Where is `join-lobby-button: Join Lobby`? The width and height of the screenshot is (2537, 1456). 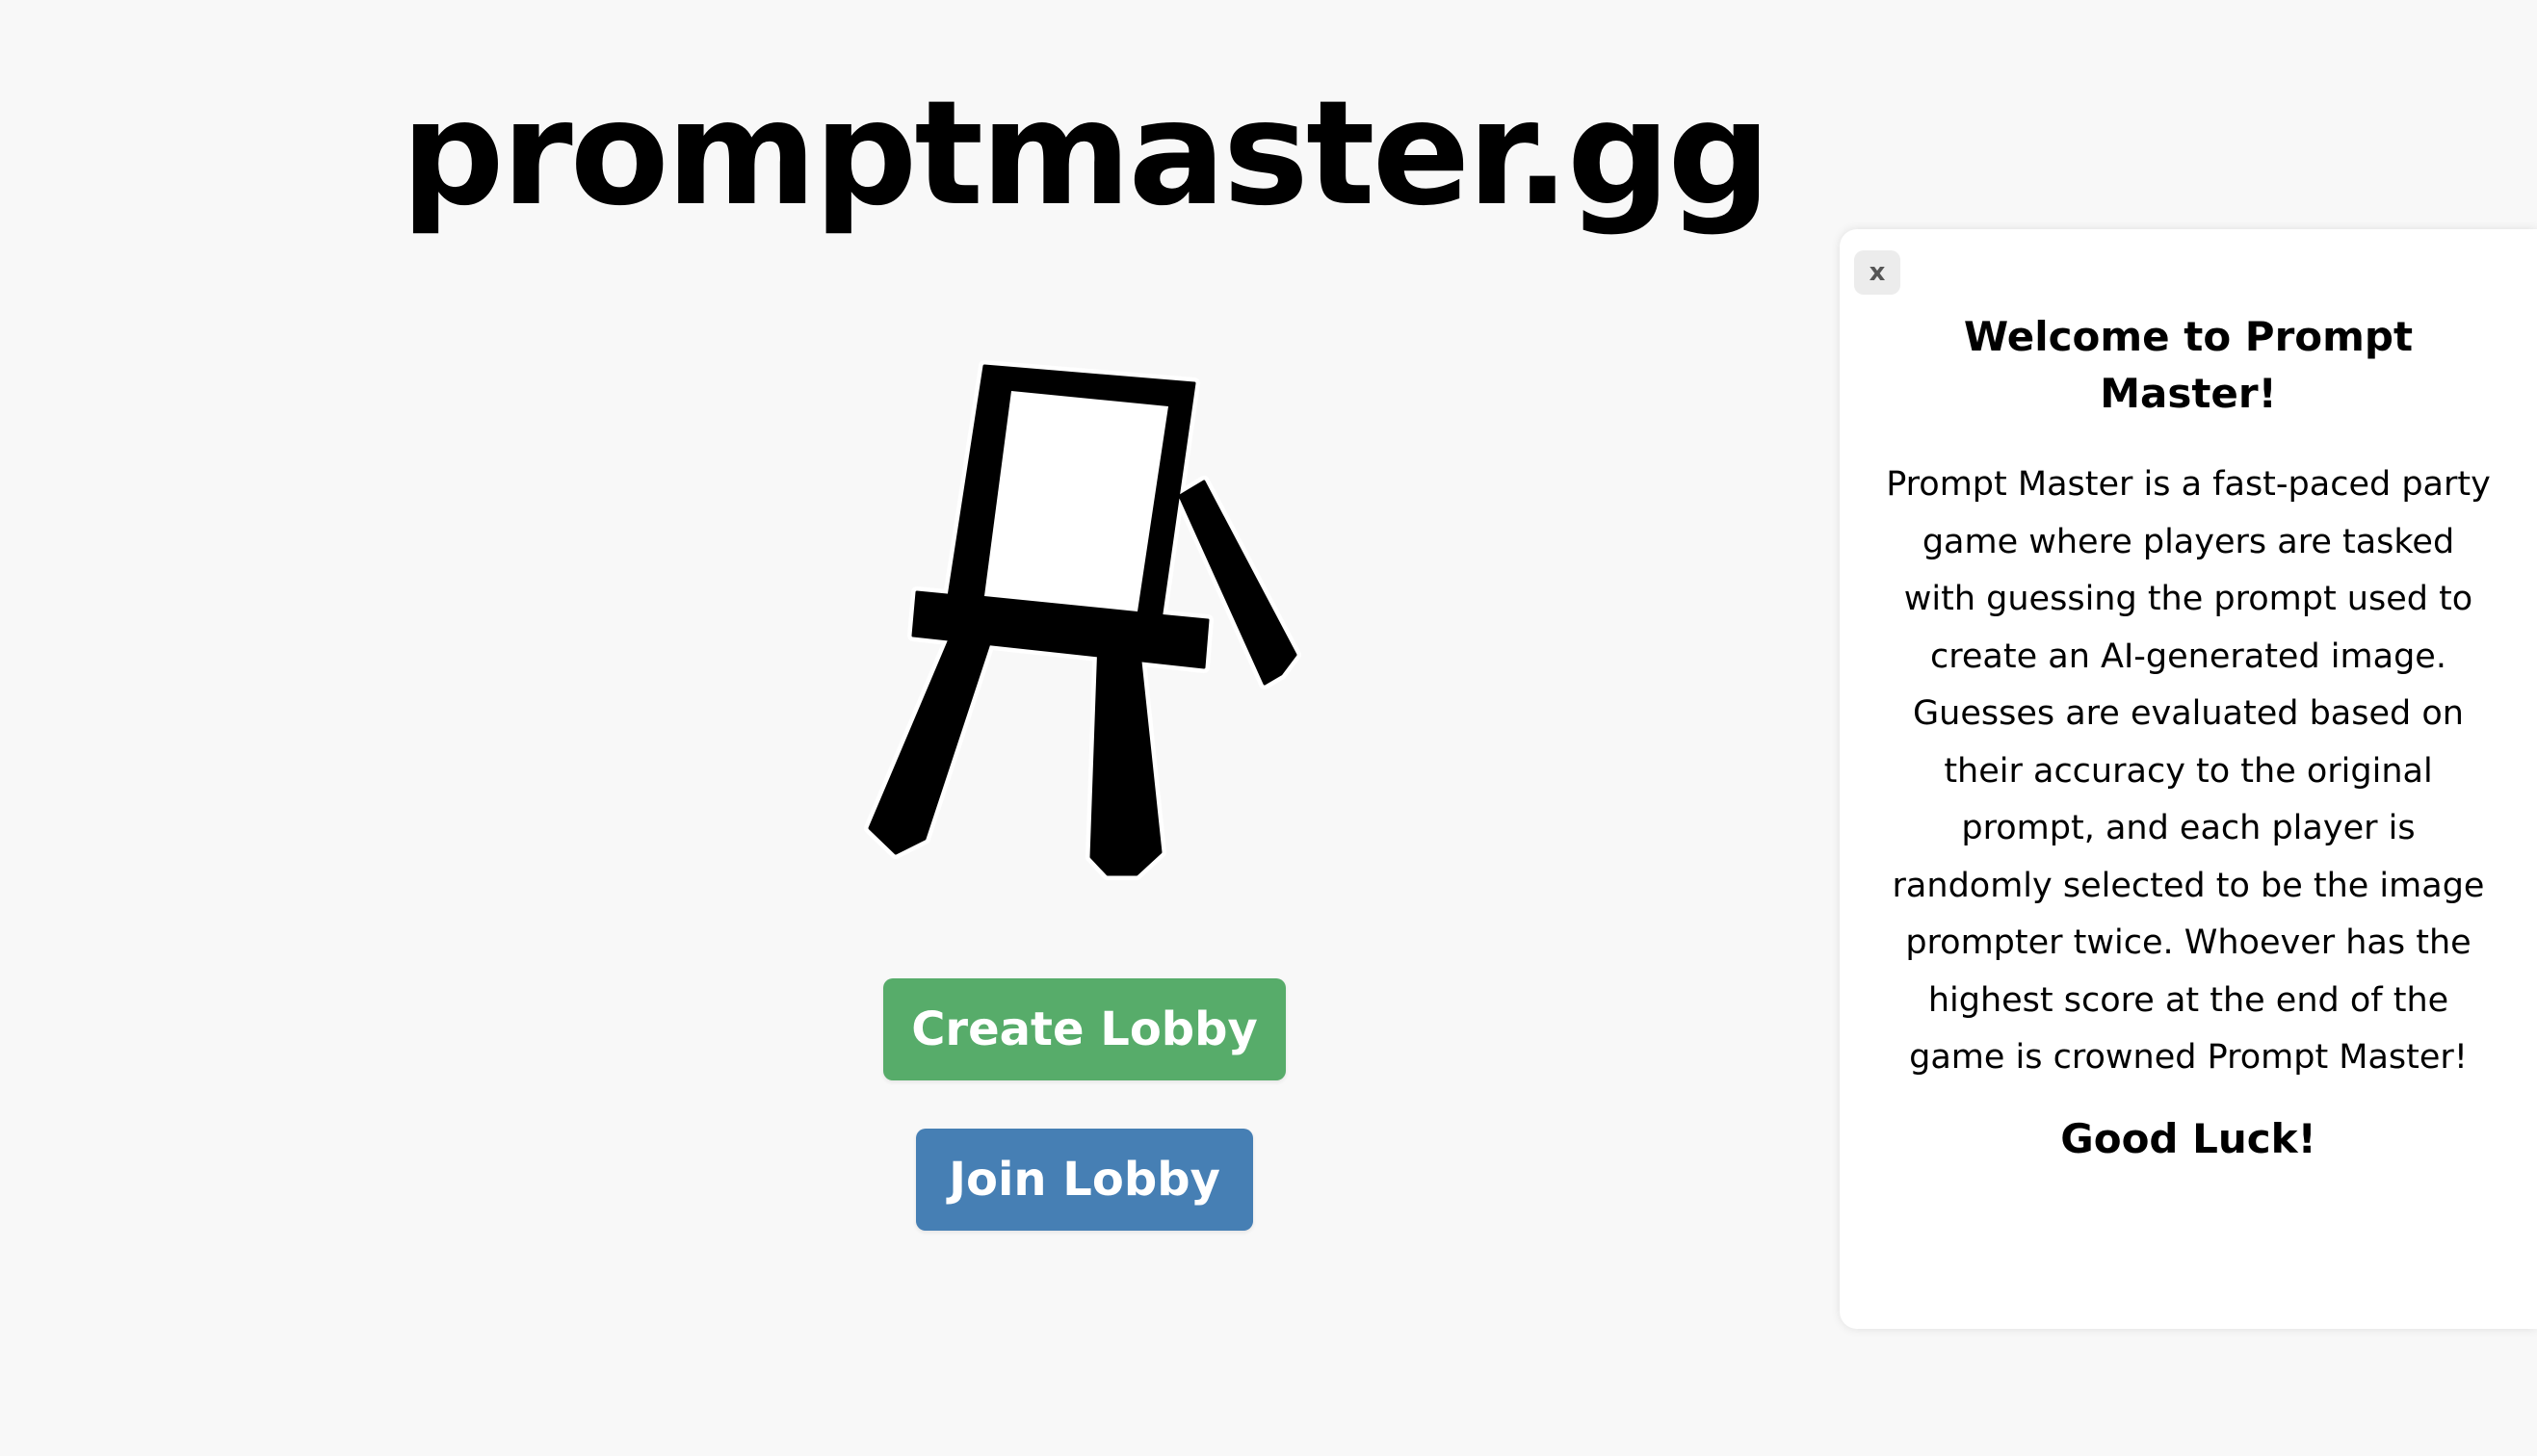
join-lobby-button: Join Lobby is located at coordinates (1084, 1180).